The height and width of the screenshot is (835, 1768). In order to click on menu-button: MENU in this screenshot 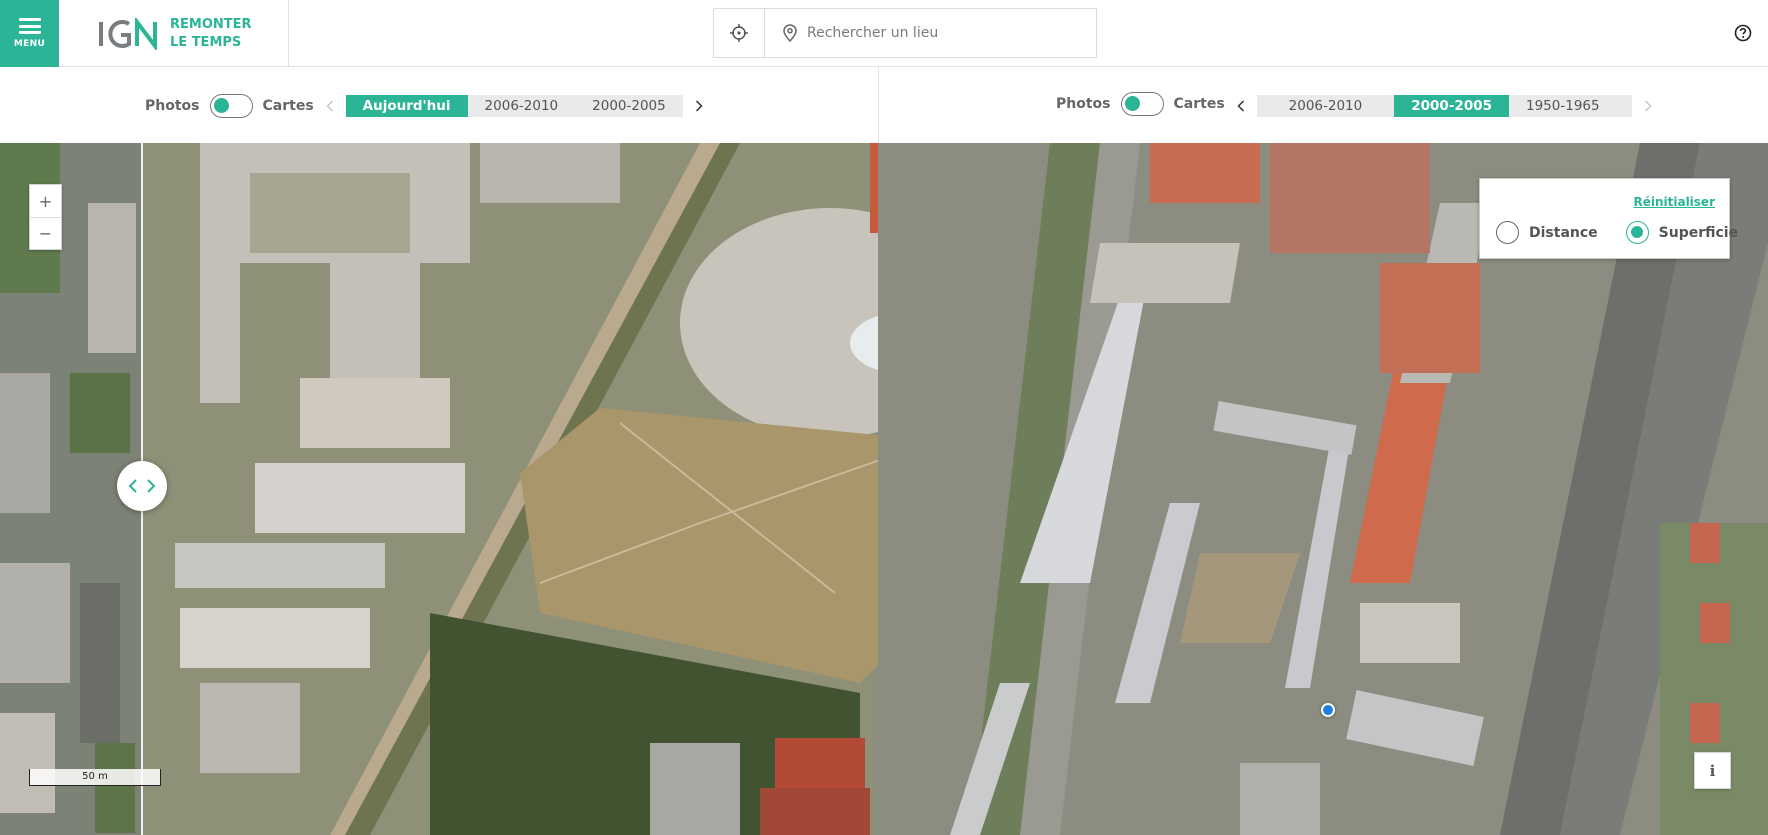, I will do `click(29, 33)`.